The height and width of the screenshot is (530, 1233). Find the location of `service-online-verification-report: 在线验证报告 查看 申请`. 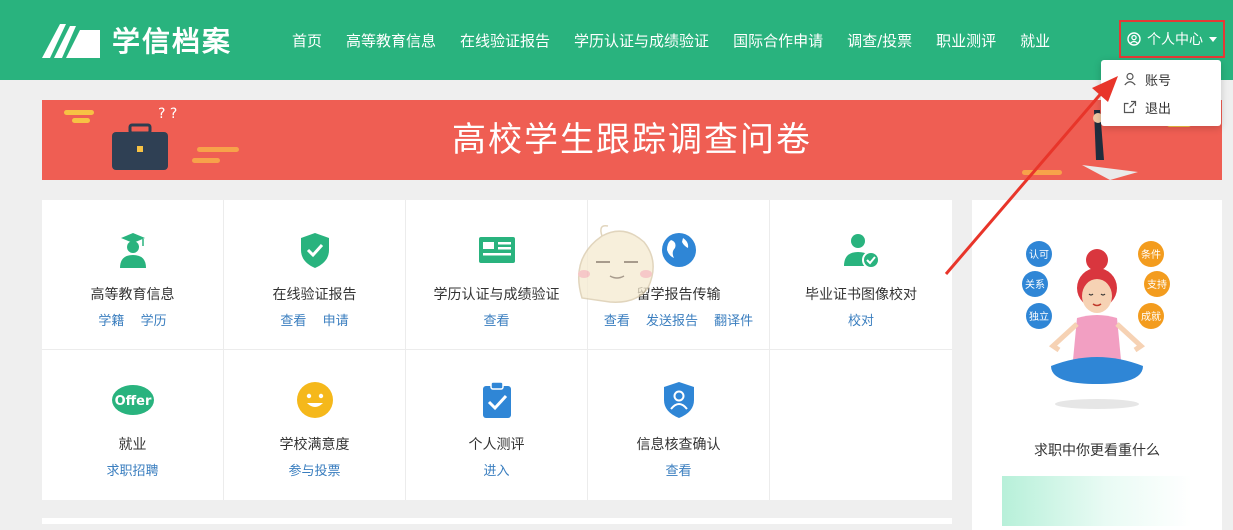

service-online-verification-report: 在线验证报告 查看 申请 is located at coordinates (315, 275).